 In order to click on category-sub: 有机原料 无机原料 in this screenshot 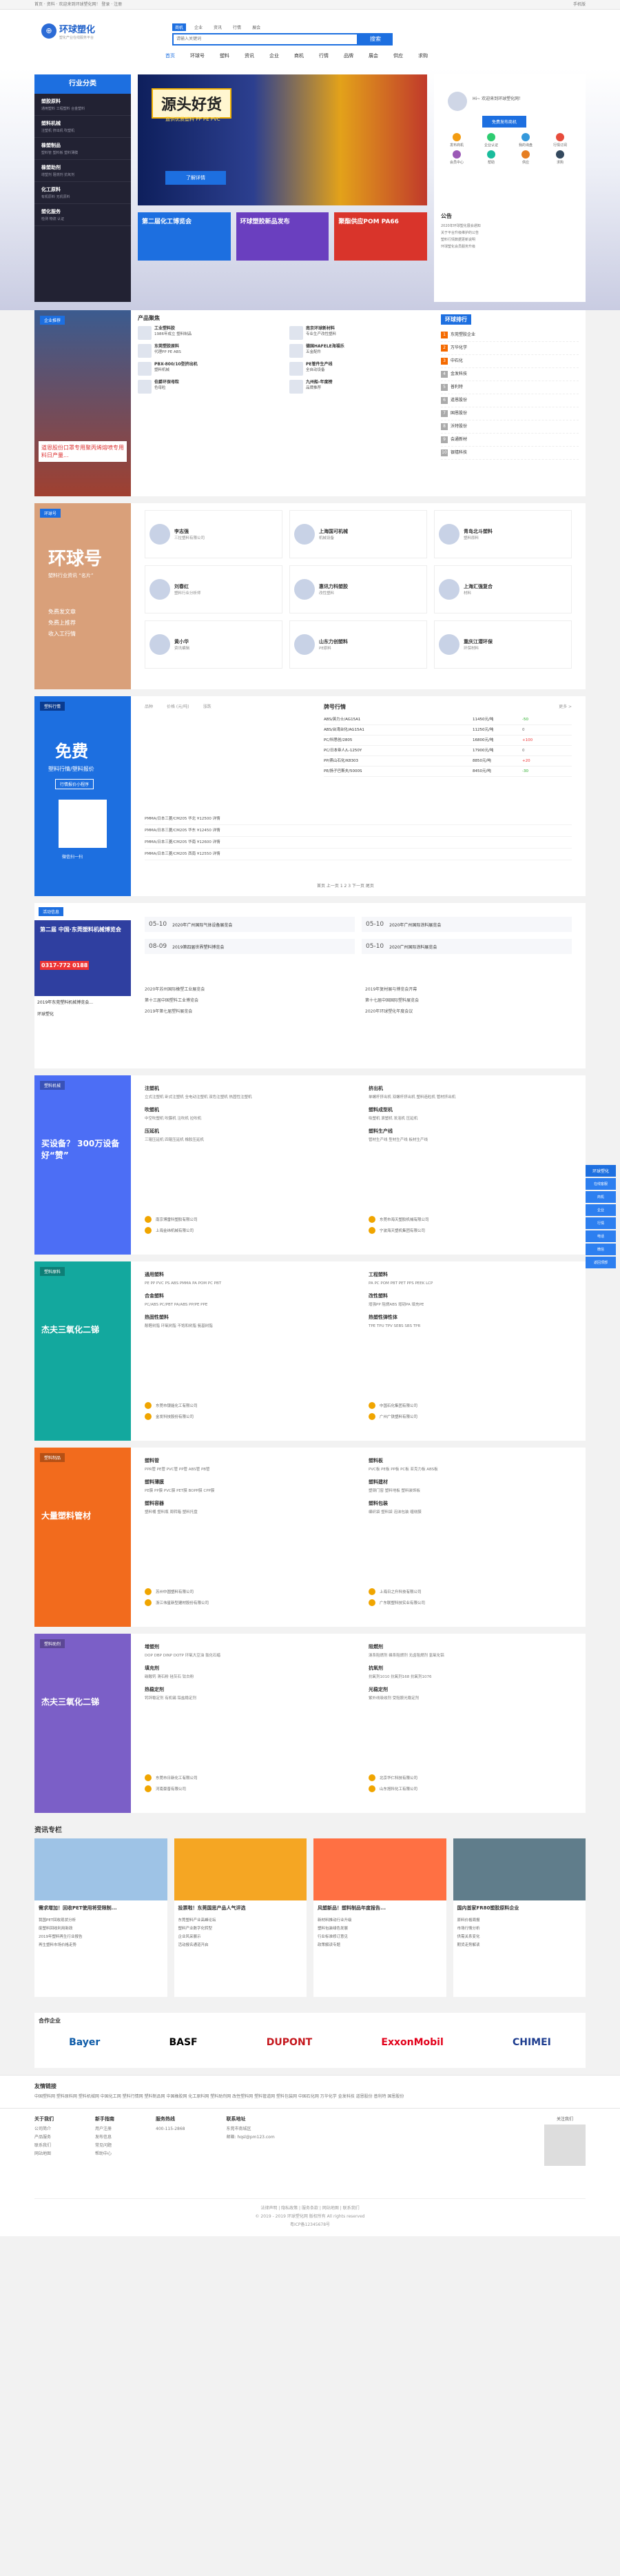, I will do `click(82, 196)`.